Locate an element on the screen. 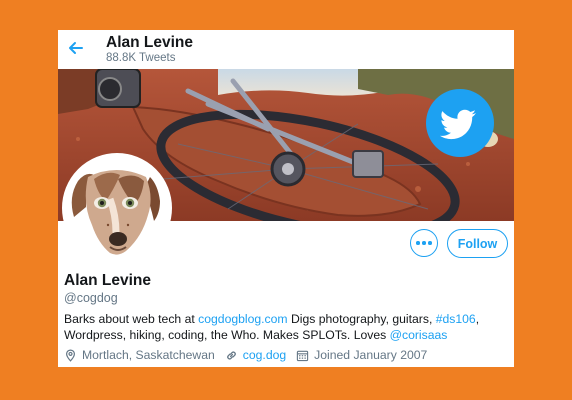 The height and width of the screenshot is (400, 572). profile-header-bar: Alan Levine 88.8K Tweets is located at coordinates (286, 49).